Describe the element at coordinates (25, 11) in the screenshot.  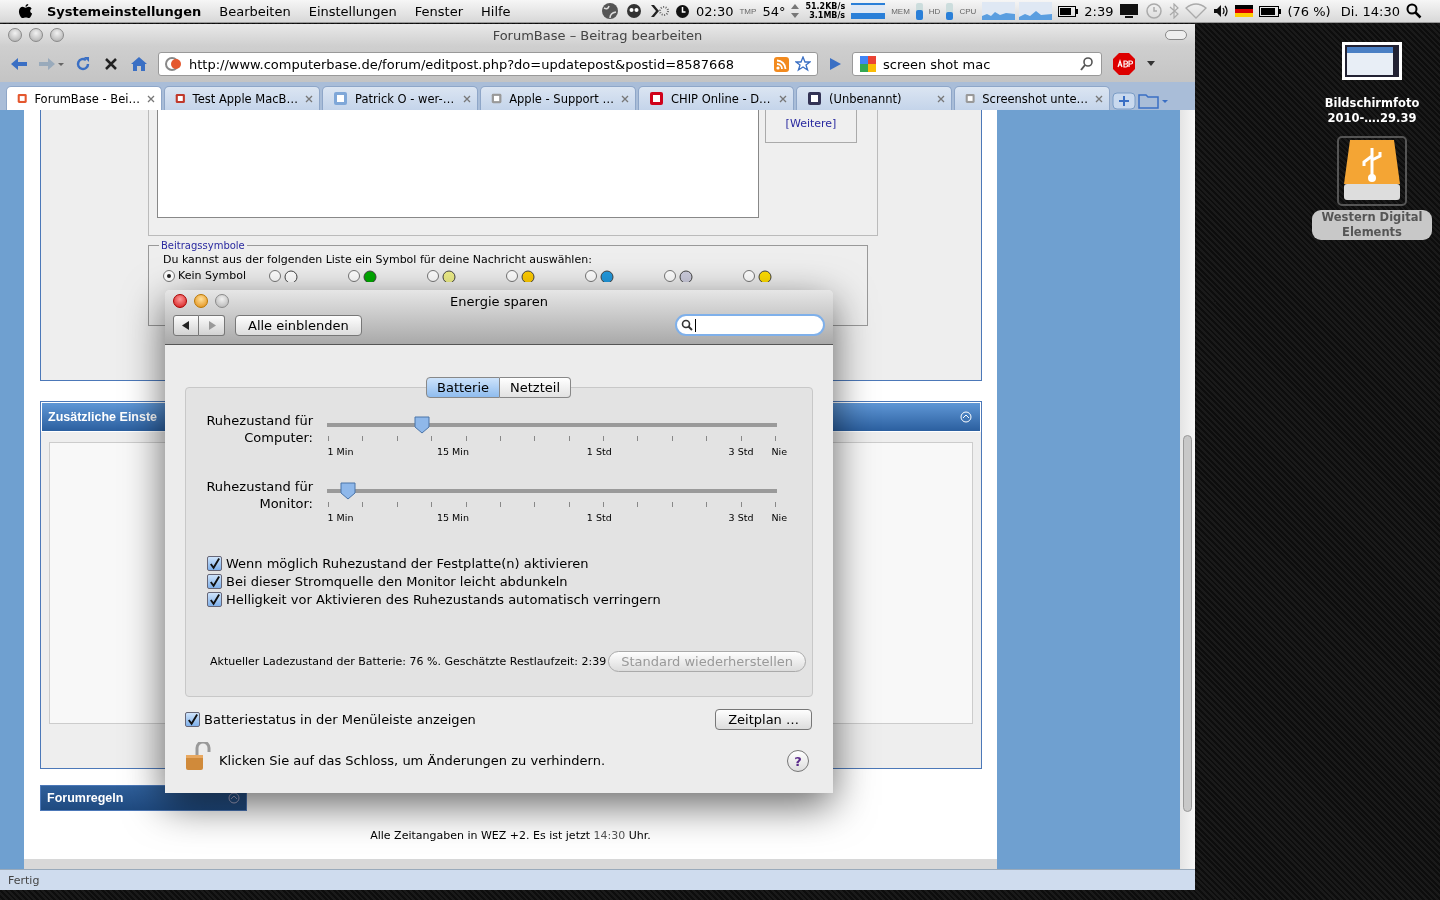
I see `apple-icon` at that location.